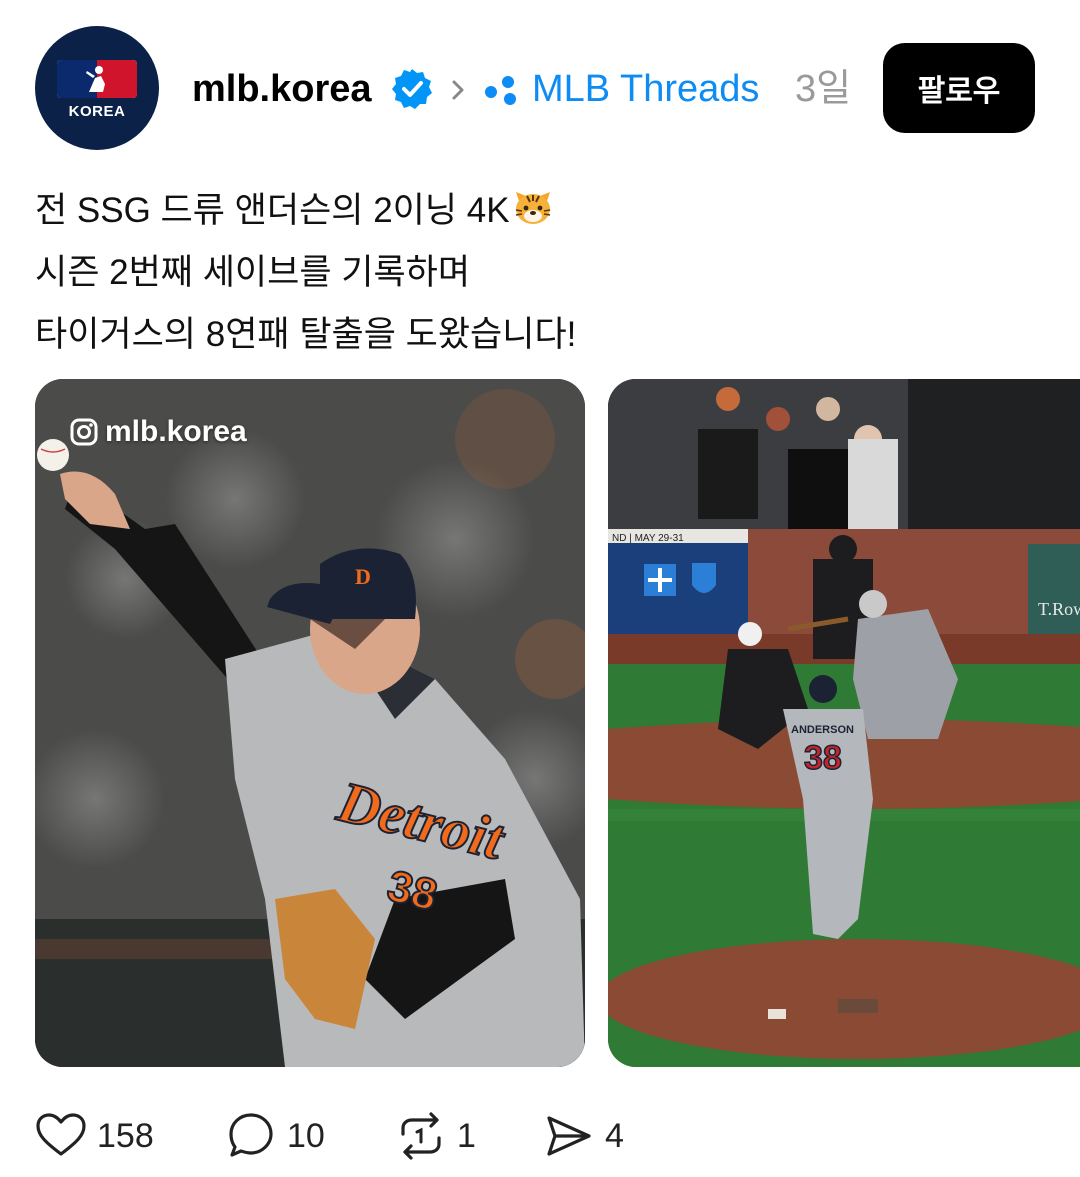 This screenshot has width=1080, height=1177. Describe the element at coordinates (569, 1136) in the screenshot. I see `share-icon` at that location.